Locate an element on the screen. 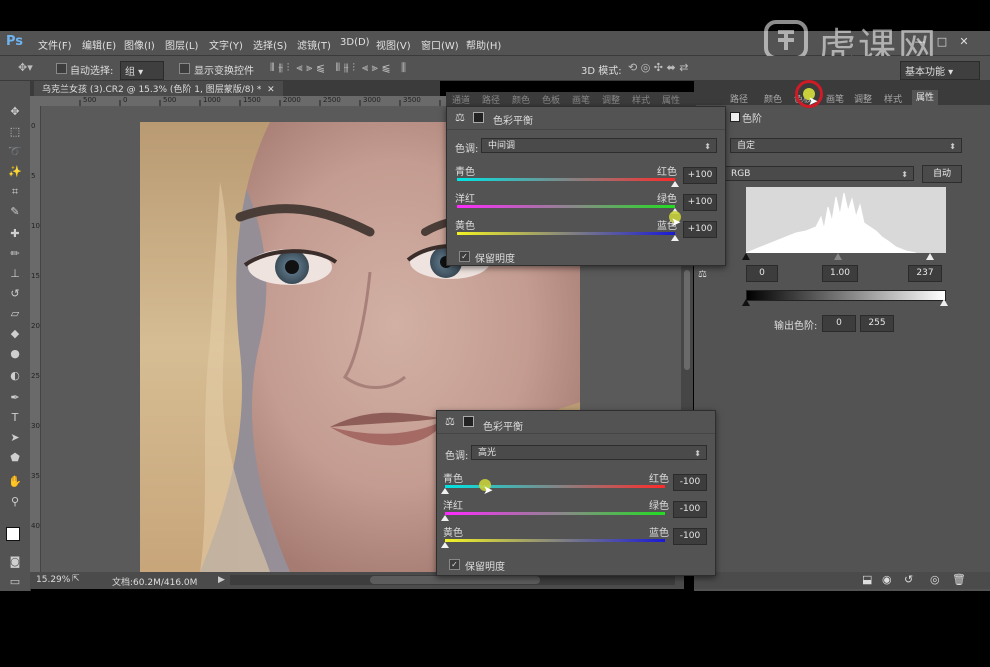  levels-output-slider is located at coordinates (845, 303).